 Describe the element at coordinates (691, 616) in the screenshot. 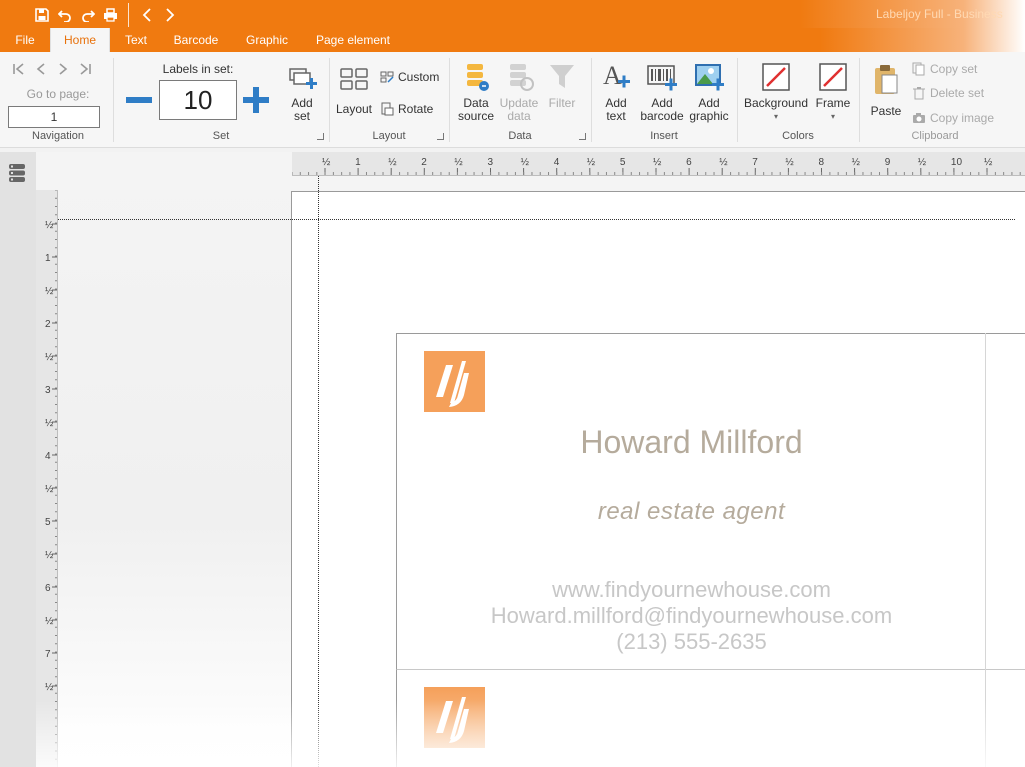

I see `label-email-text: Howard.millford@findyournewhouse.com` at that location.